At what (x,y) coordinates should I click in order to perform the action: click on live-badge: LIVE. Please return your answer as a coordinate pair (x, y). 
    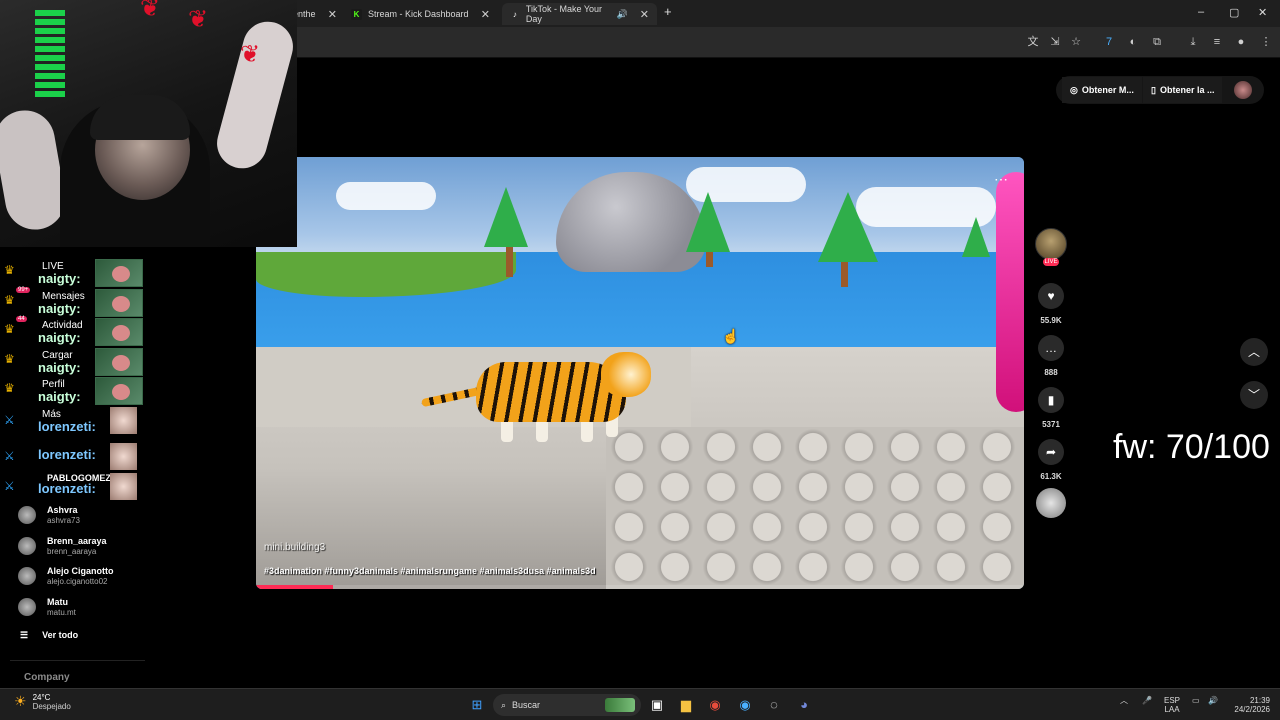
    Looking at the image, I should click on (1051, 262).